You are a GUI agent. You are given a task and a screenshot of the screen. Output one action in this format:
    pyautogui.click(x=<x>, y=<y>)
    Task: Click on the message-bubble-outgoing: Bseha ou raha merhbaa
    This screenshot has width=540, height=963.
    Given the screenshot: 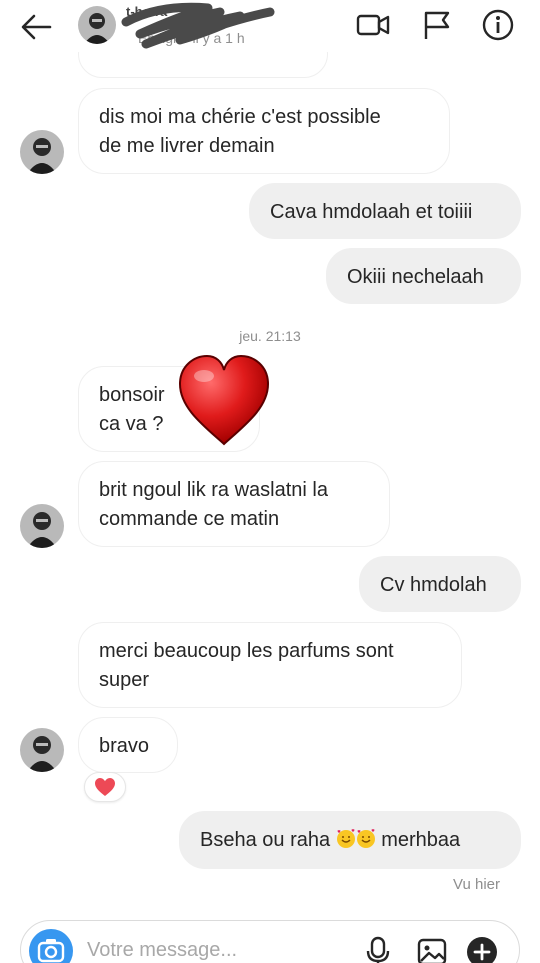 What is the action you would take?
    pyautogui.click(x=350, y=840)
    